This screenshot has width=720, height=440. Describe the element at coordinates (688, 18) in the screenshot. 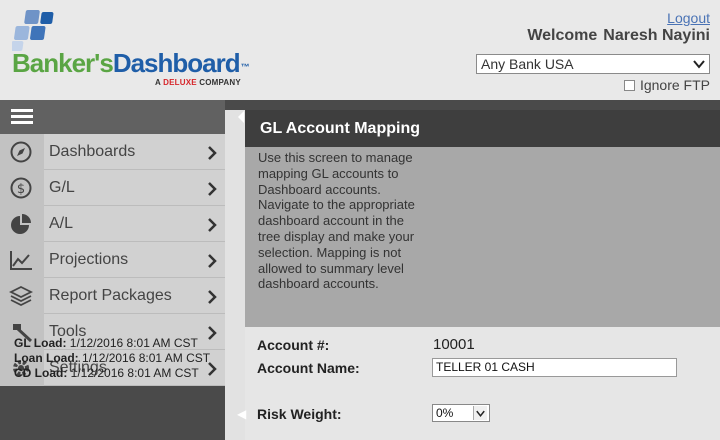

I see `logout-link: Logout` at that location.